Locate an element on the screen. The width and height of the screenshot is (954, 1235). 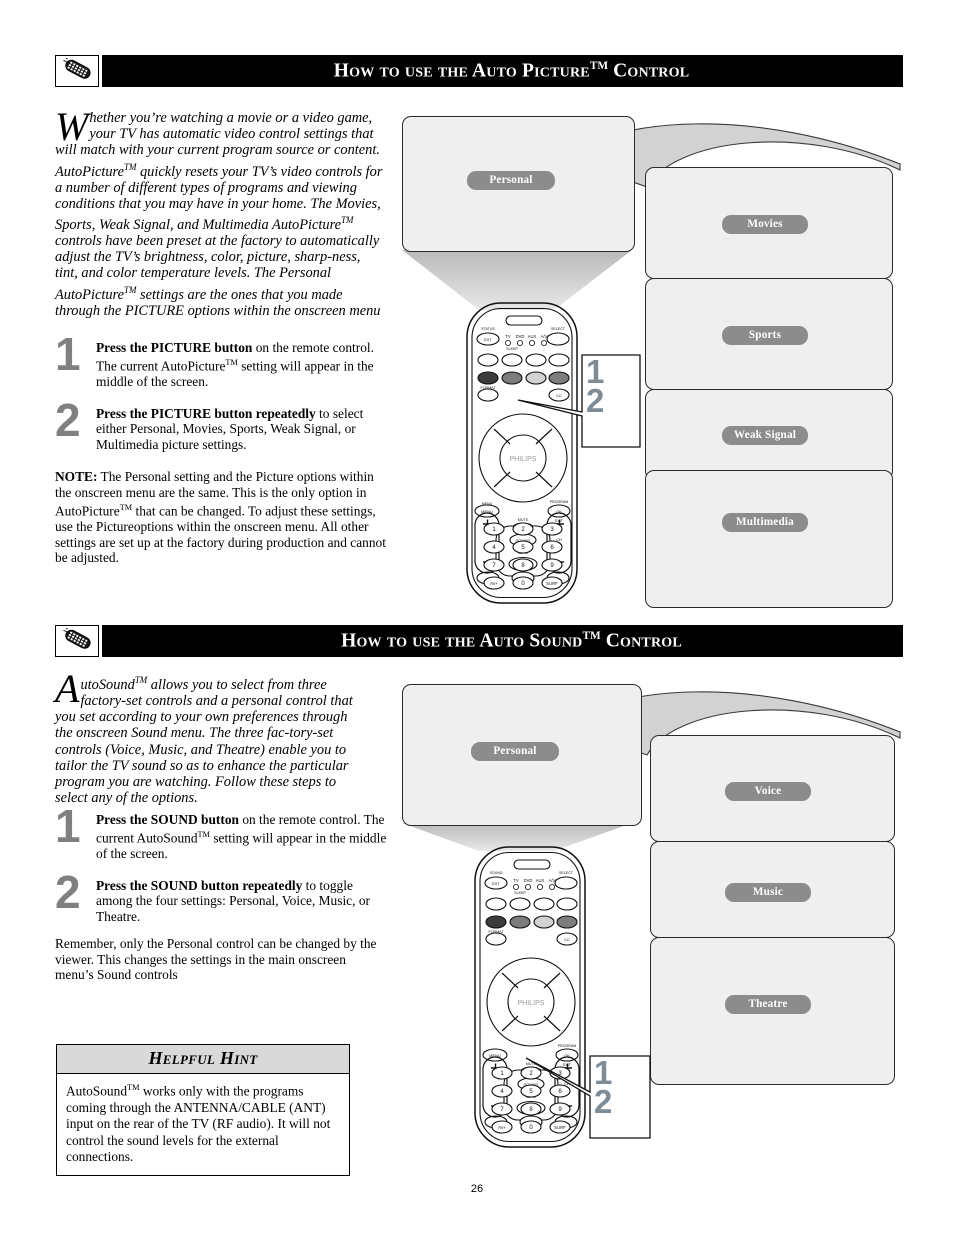
pill-theatre: Theatre is located at coordinates (768, 1004).